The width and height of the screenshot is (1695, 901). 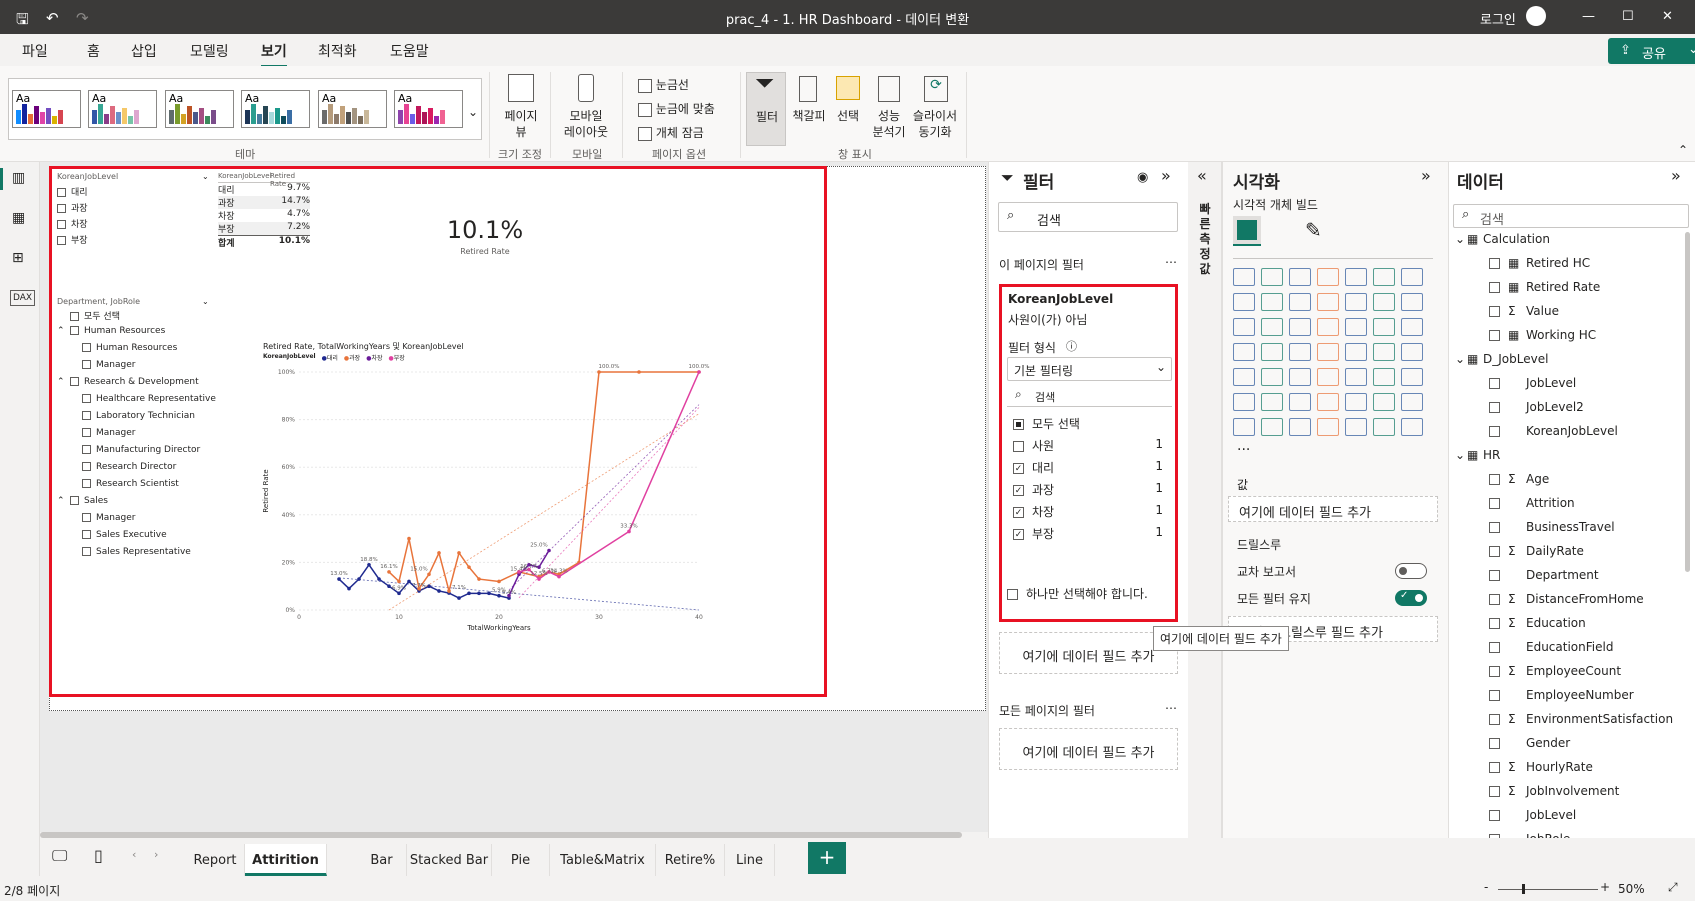 I want to click on data-field: Σ Value, so click(x=1524, y=311).